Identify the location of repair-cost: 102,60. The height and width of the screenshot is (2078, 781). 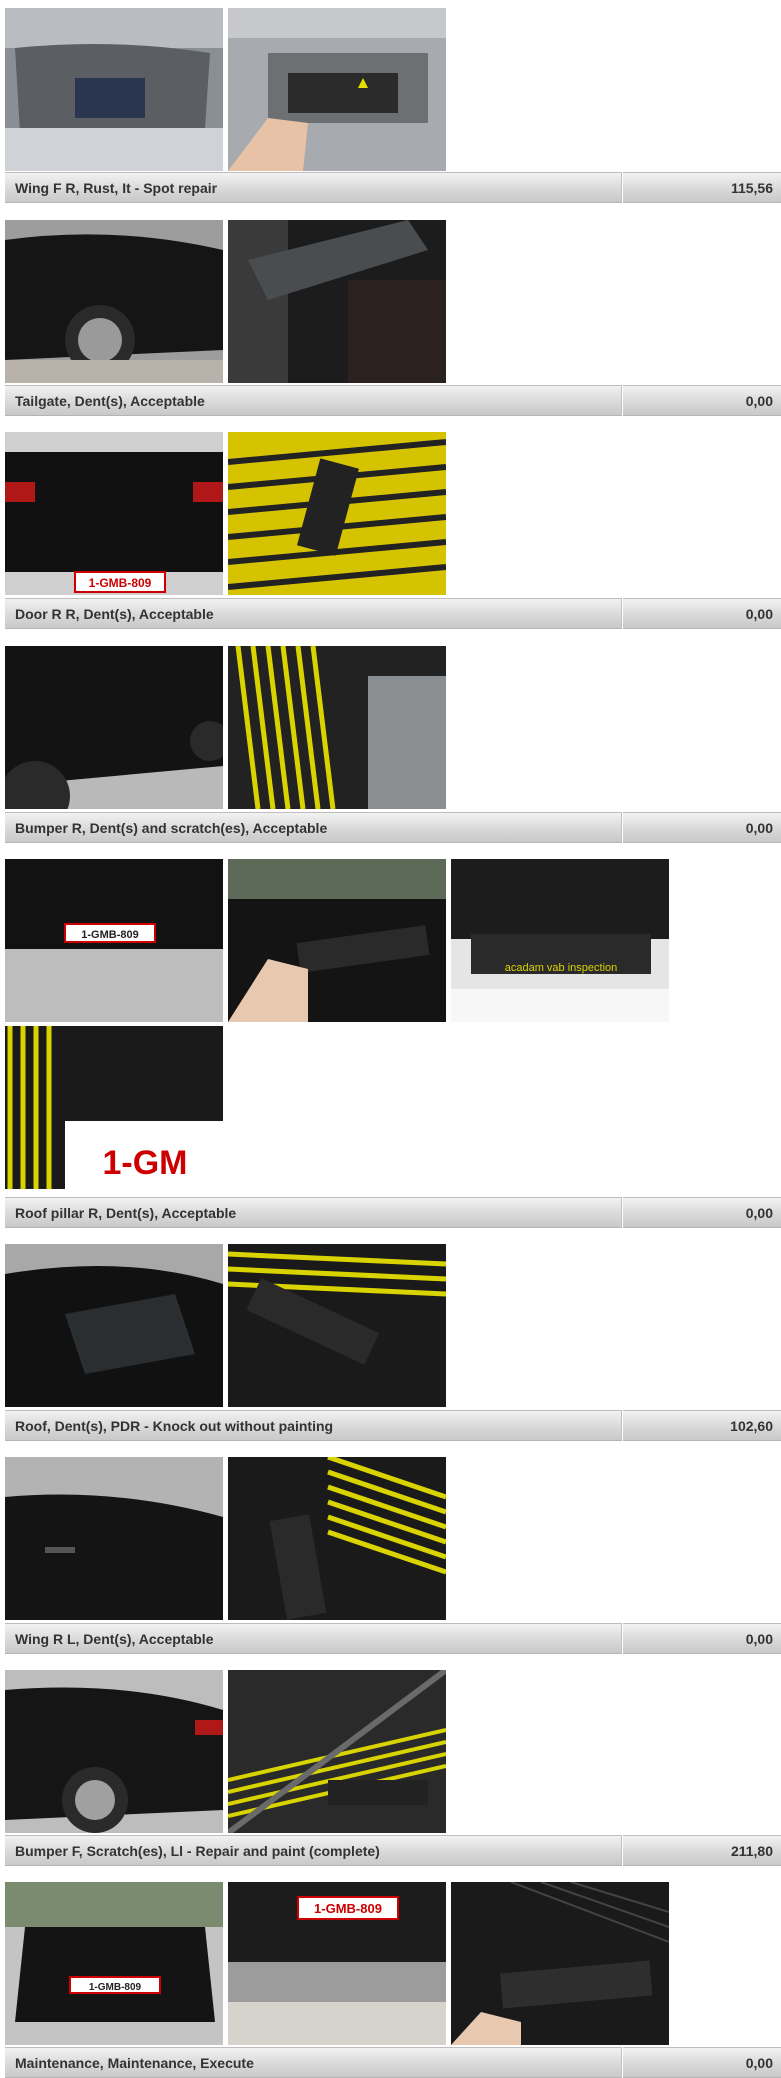
(751, 1425).